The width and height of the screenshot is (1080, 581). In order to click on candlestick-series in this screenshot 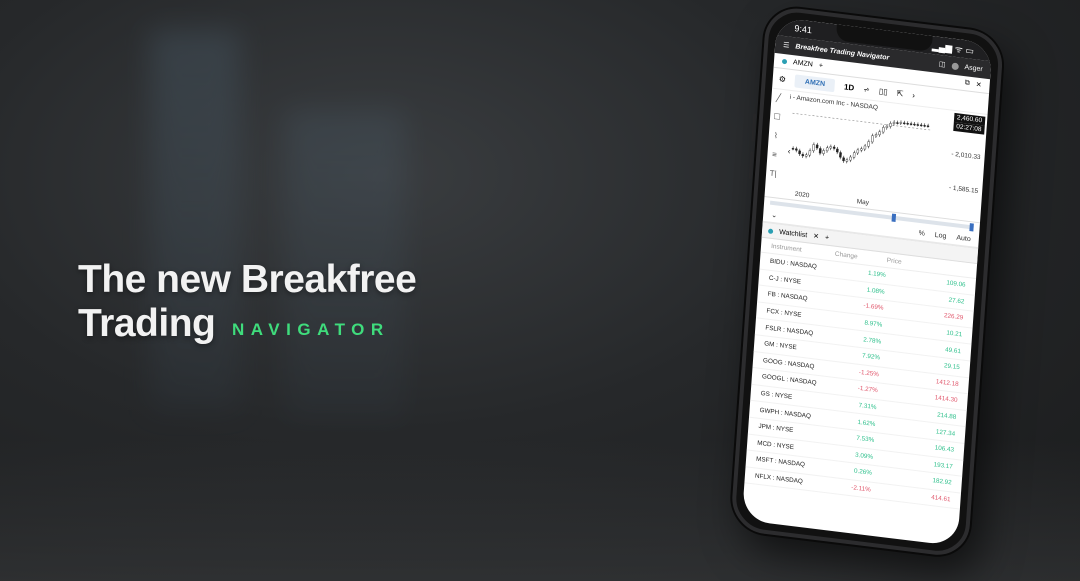, I will do `click(862, 138)`.